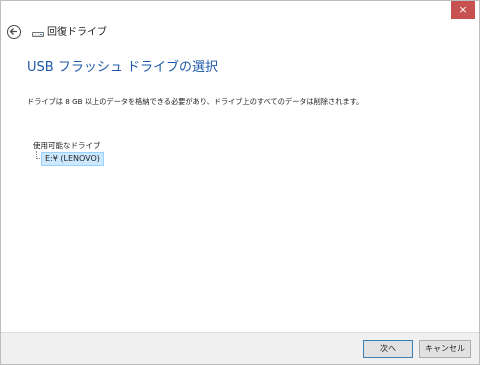 This screenshot has width=480, height=365. Describe the element at coordinates (240, 35) in the screenshot. I see `wizard-header: 回復ドライブ` at that location.